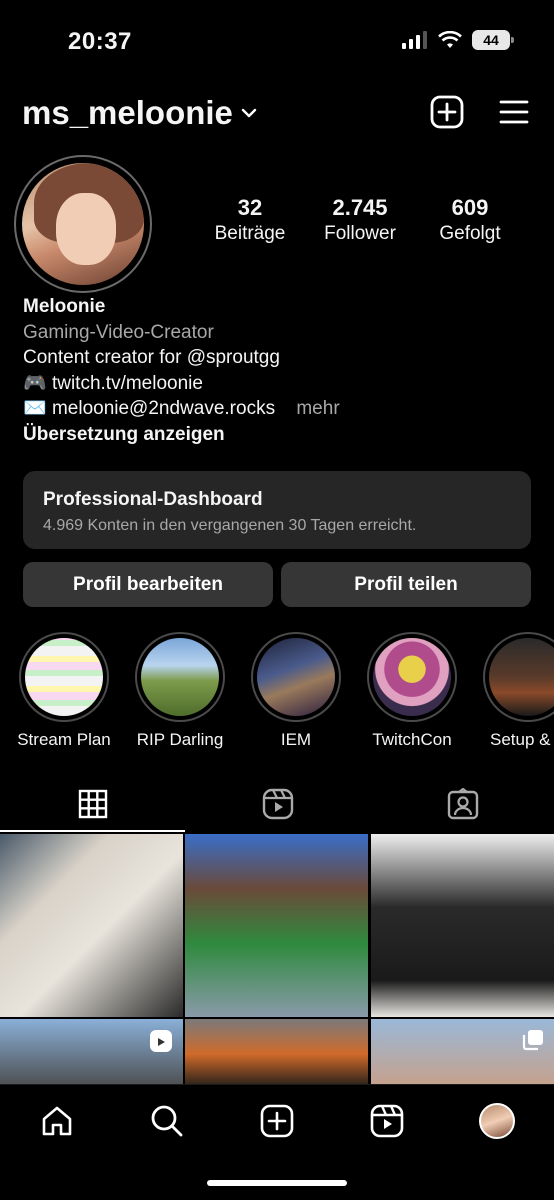  What do you see at coordinates (470, 207) in the screenshot?
I see `following-count: 609` at bounding box center [470, 207].